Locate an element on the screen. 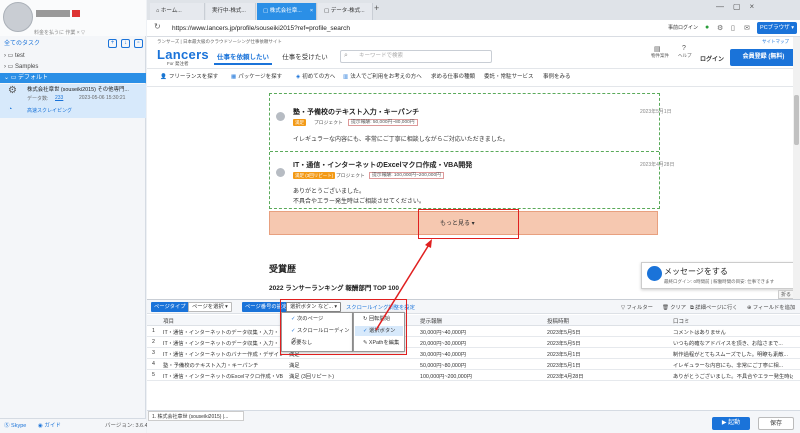 The image size is (800, 433). building-icon: ▤ is located at coordinates (657, 49).